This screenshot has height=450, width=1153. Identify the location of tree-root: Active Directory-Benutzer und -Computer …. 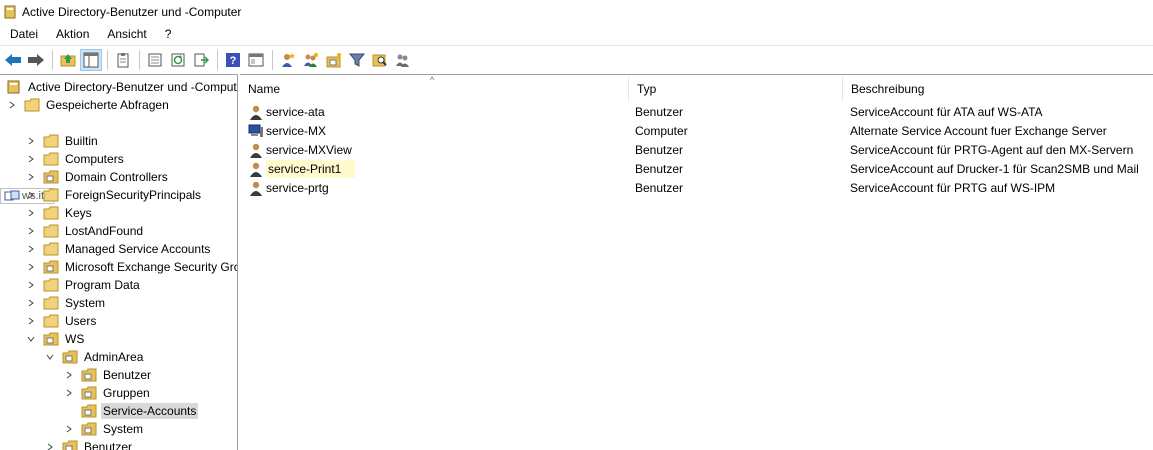
(119, 87).